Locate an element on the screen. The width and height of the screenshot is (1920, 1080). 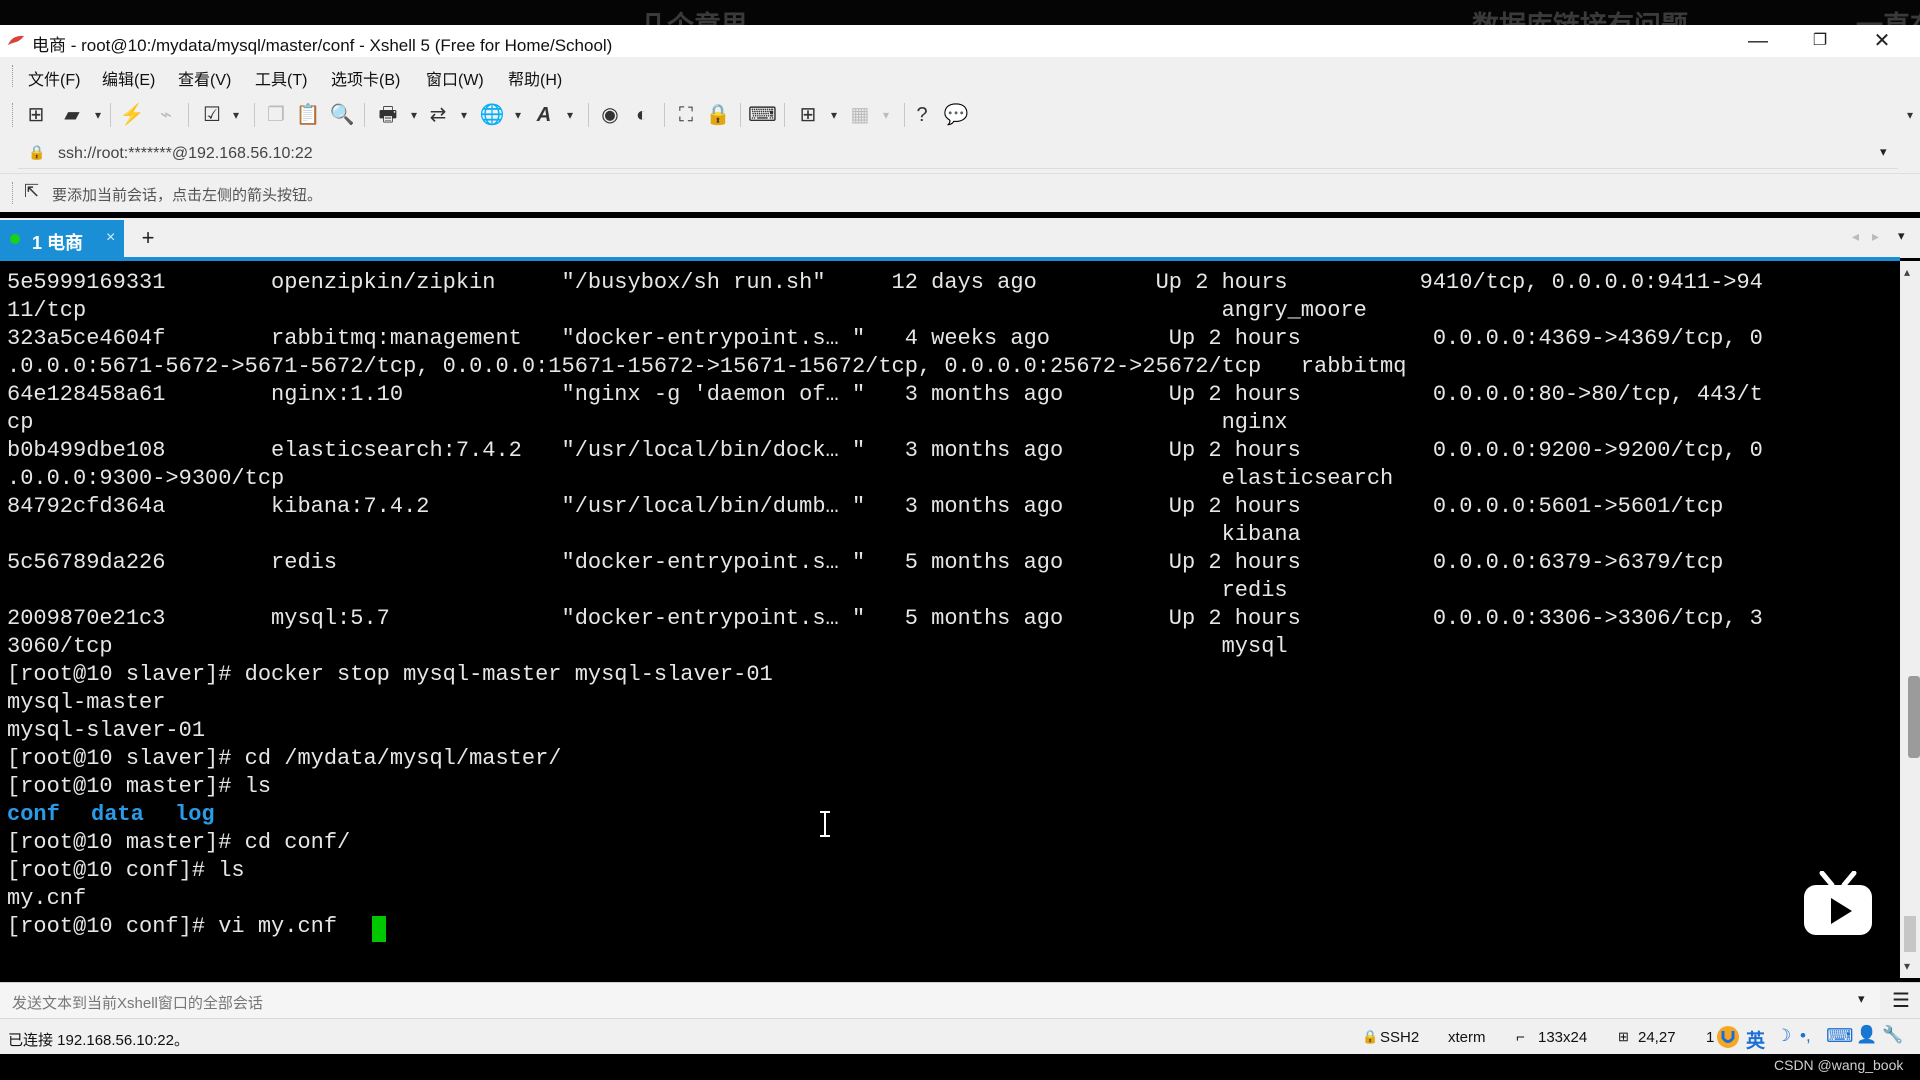
menu-window: 窗口(W) is located at coordinates (455, 78).